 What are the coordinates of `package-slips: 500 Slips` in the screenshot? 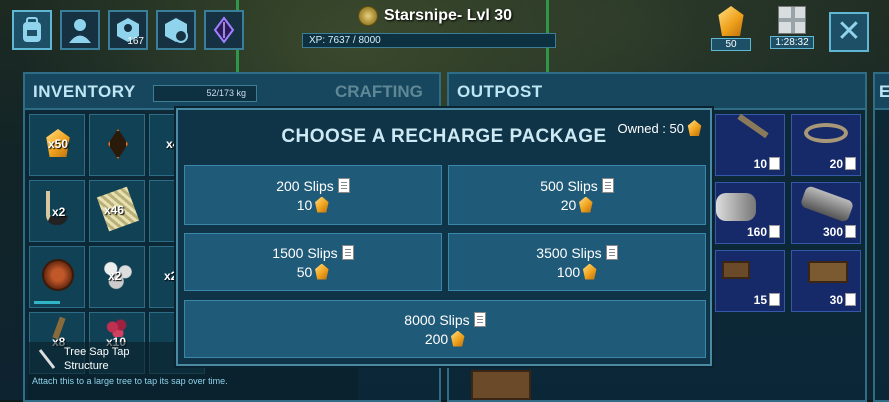 It's located at (569, 185).